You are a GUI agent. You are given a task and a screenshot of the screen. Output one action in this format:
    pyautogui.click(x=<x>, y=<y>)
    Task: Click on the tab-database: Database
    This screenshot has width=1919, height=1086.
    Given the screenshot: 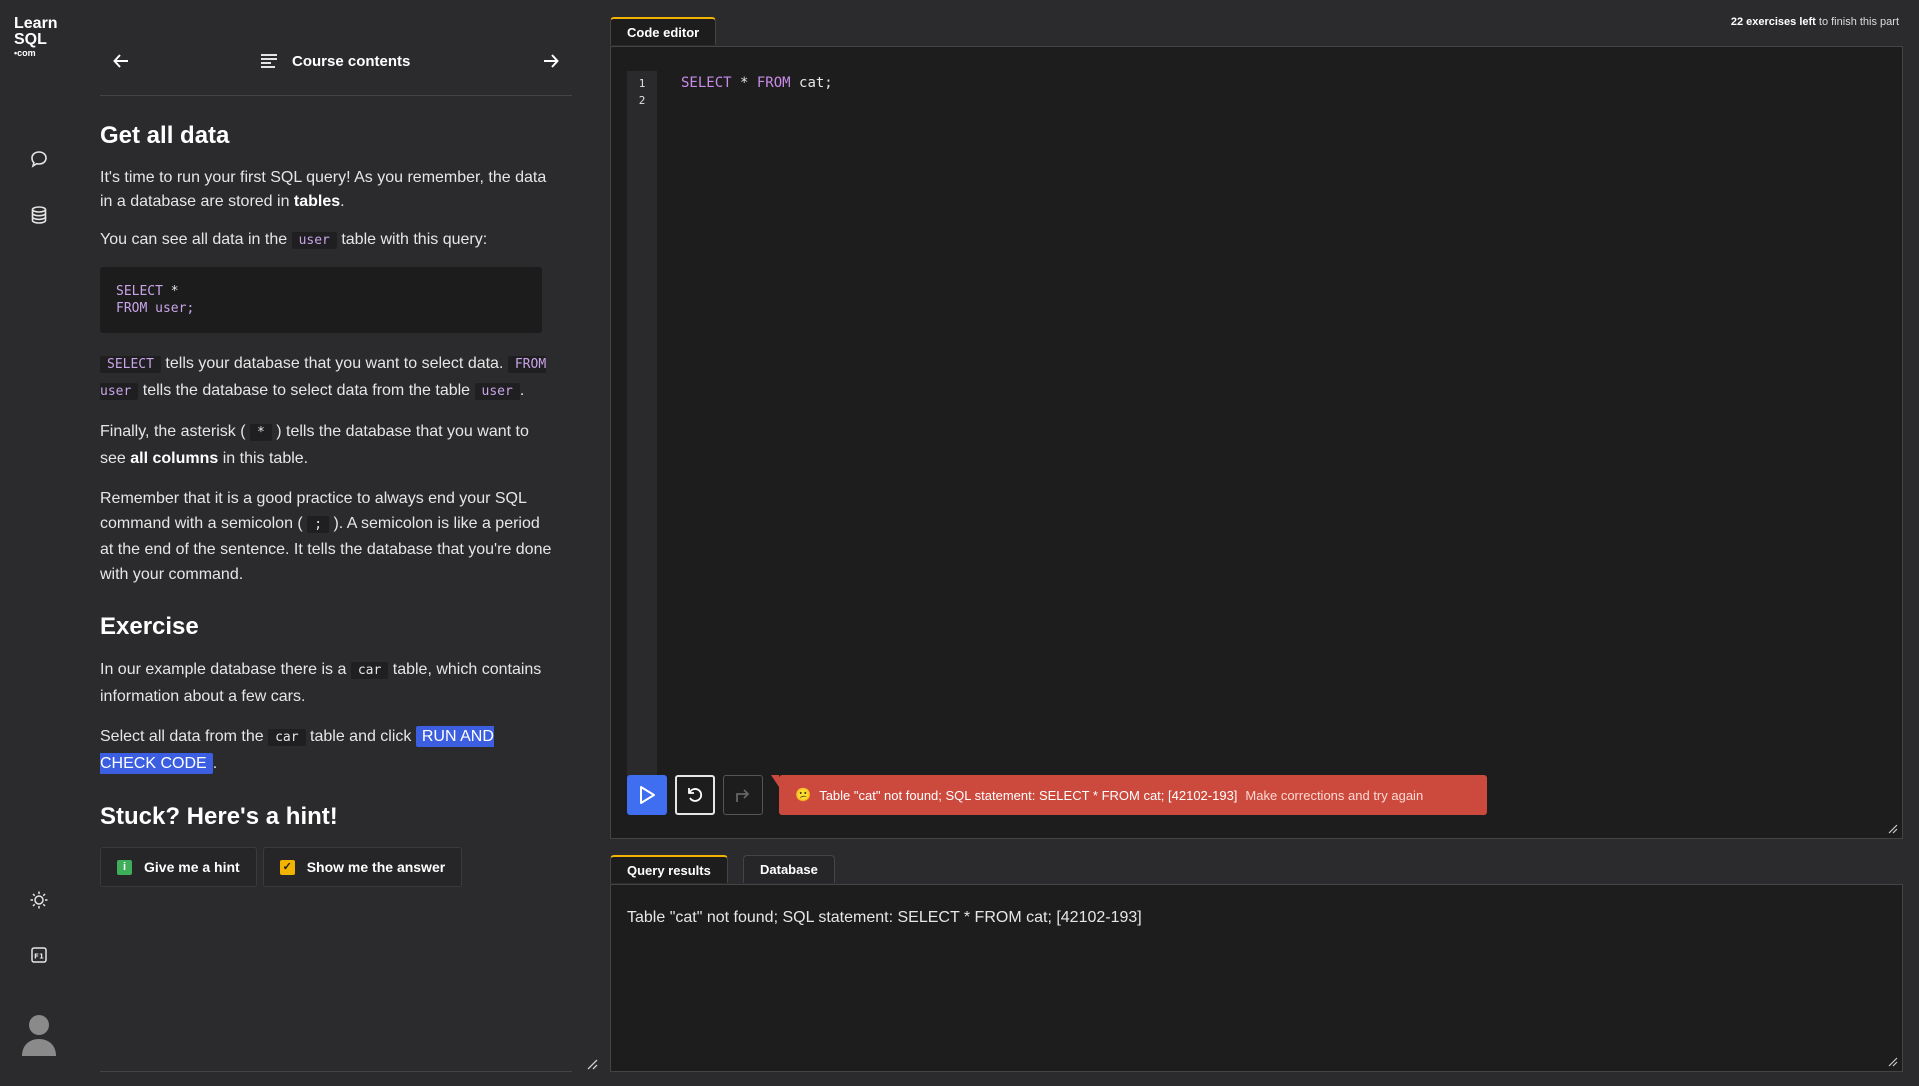 What is the action you would take?
    pyautogui.click(x=789, y=869)
    